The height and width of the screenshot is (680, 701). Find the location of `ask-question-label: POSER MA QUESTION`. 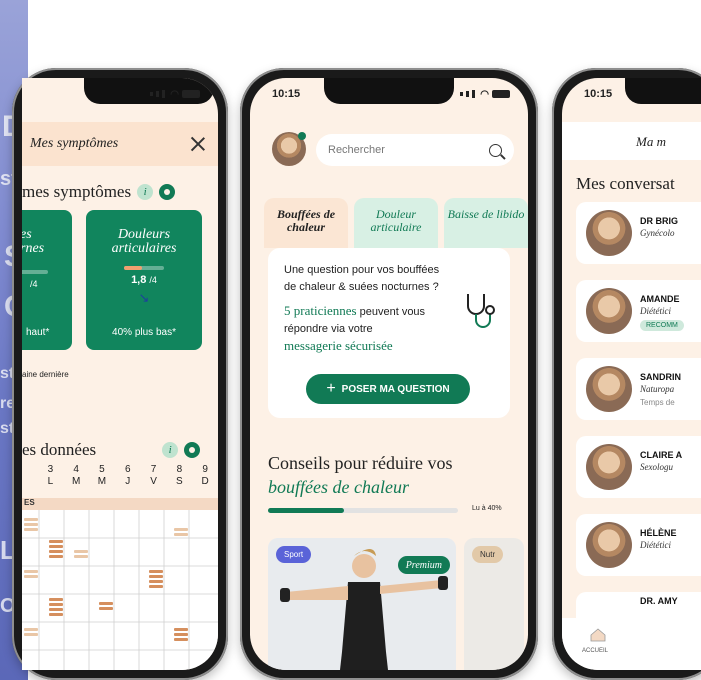

ask-question-label: POSER MA QUESTION is located at coordinates (395, 389).